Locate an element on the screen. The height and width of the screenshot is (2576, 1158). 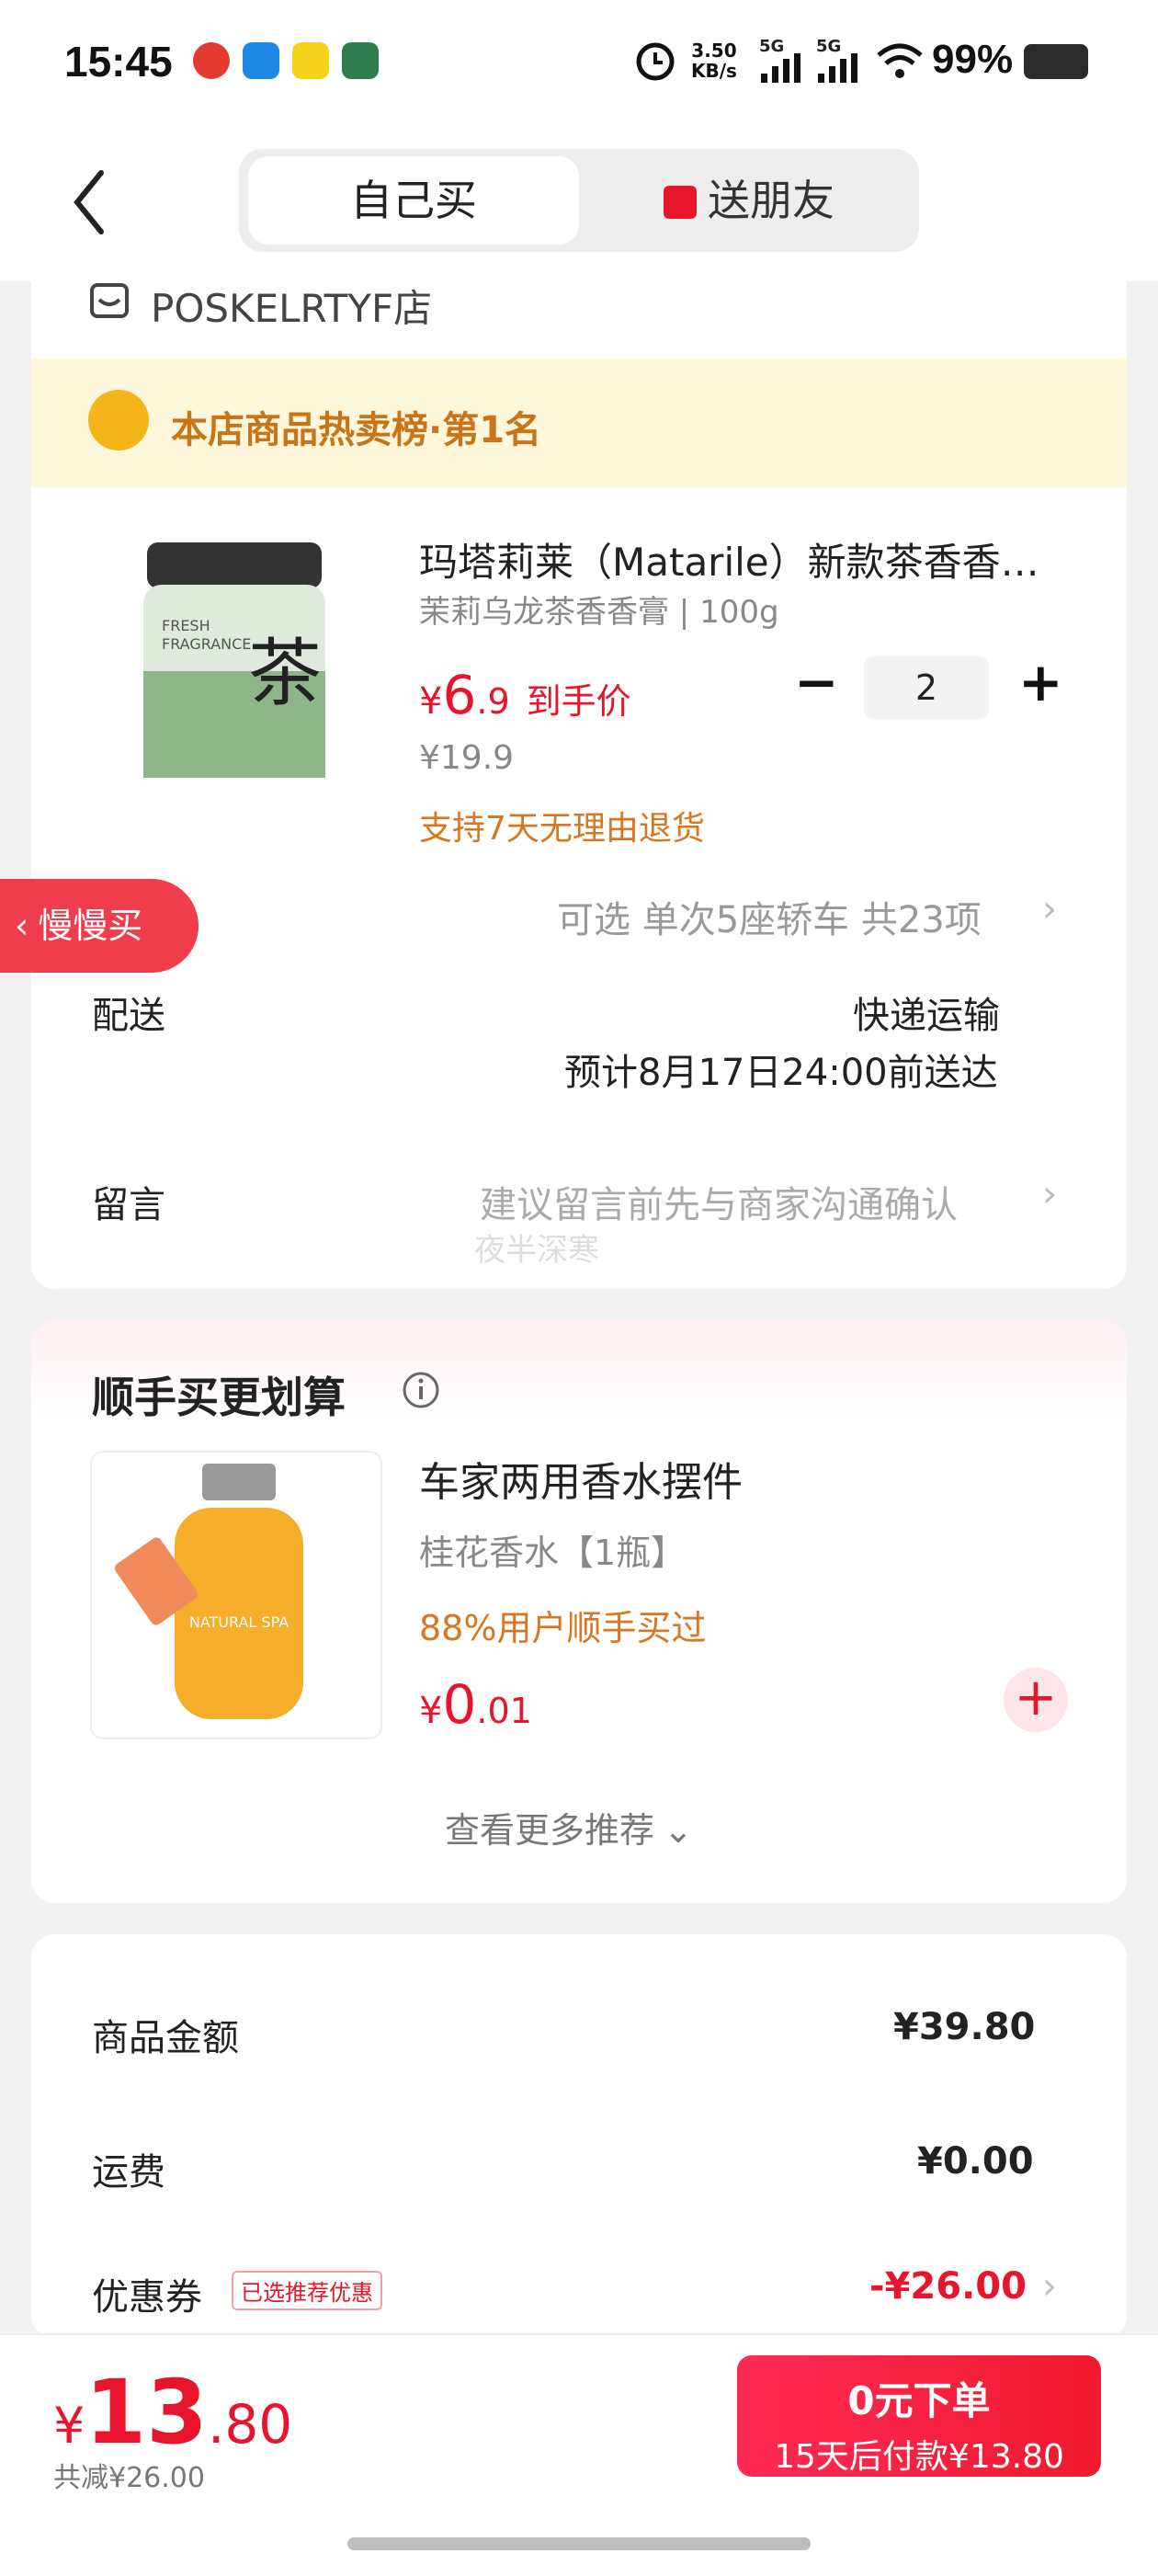
battery-icon is located at coordinates (1056, 61).